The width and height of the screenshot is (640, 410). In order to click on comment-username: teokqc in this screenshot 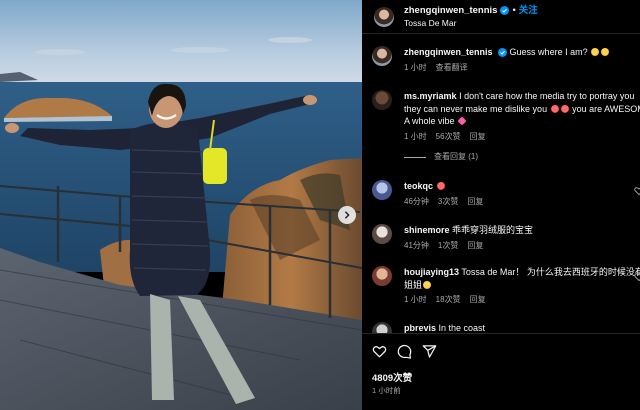, I will do `click(418, 186)`.